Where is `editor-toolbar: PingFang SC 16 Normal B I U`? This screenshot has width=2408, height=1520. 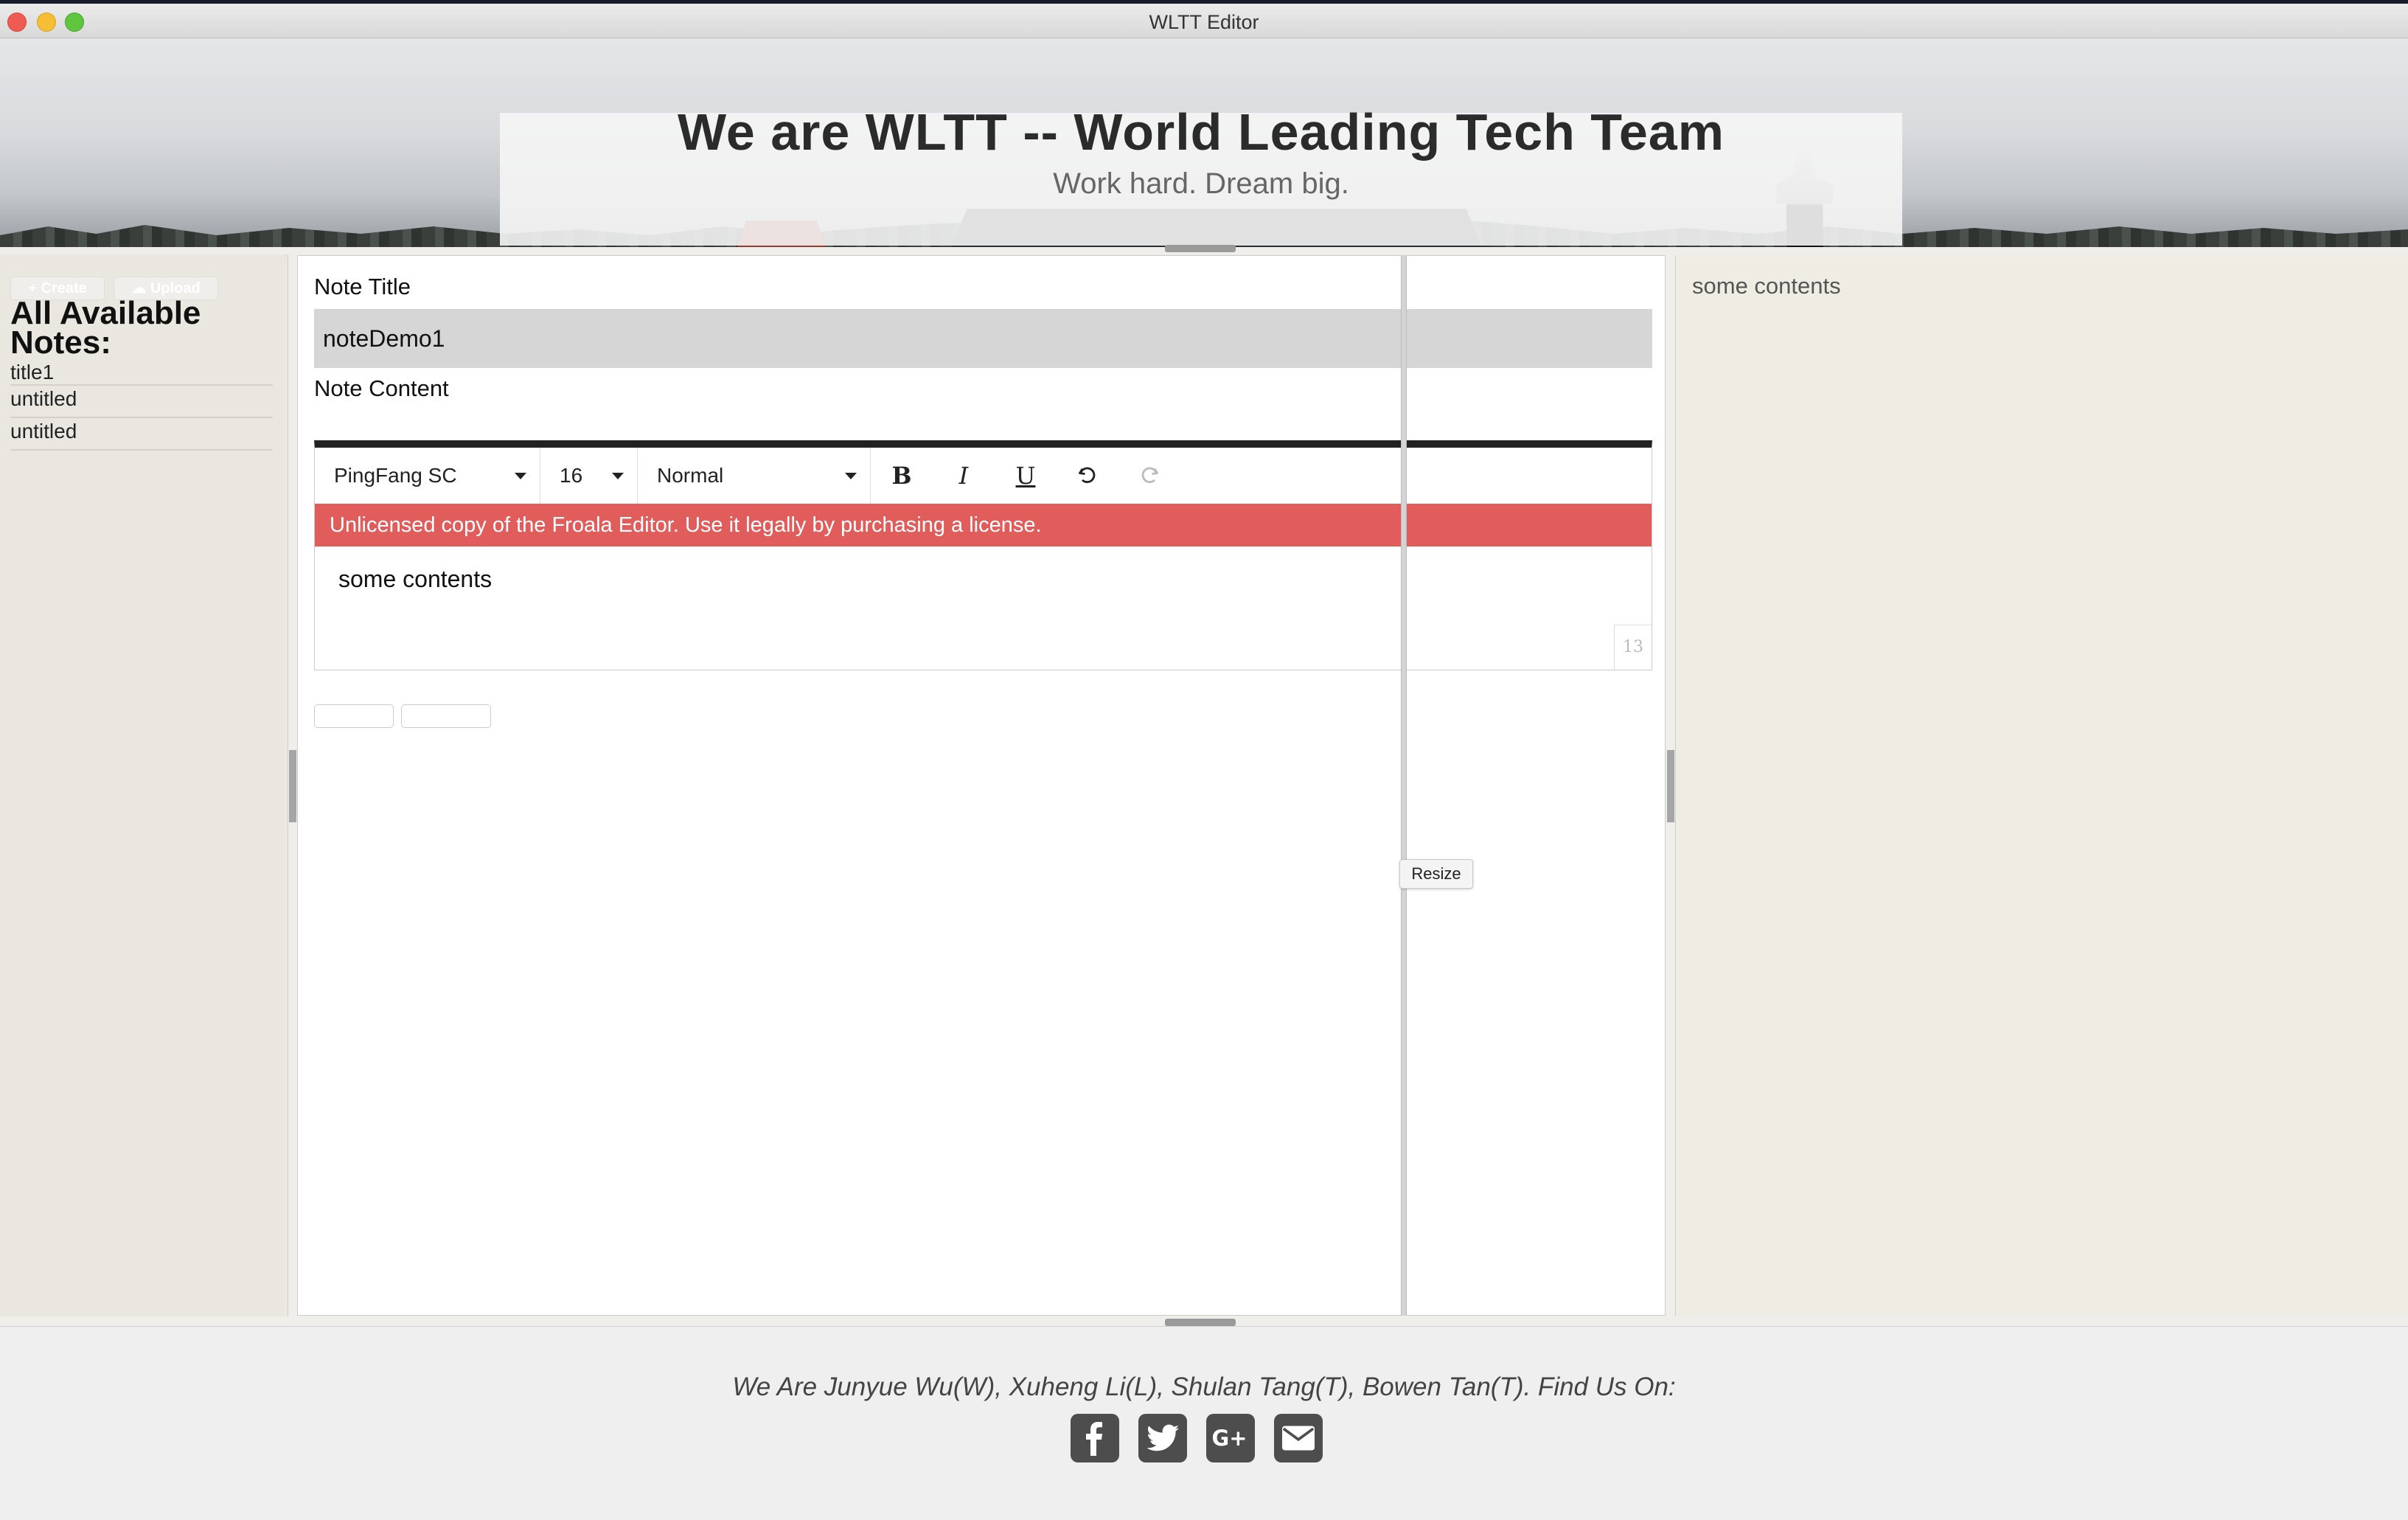 editor-toolbar: PingFang SC 16 Normal B I U is located at coordinates (984, 476).